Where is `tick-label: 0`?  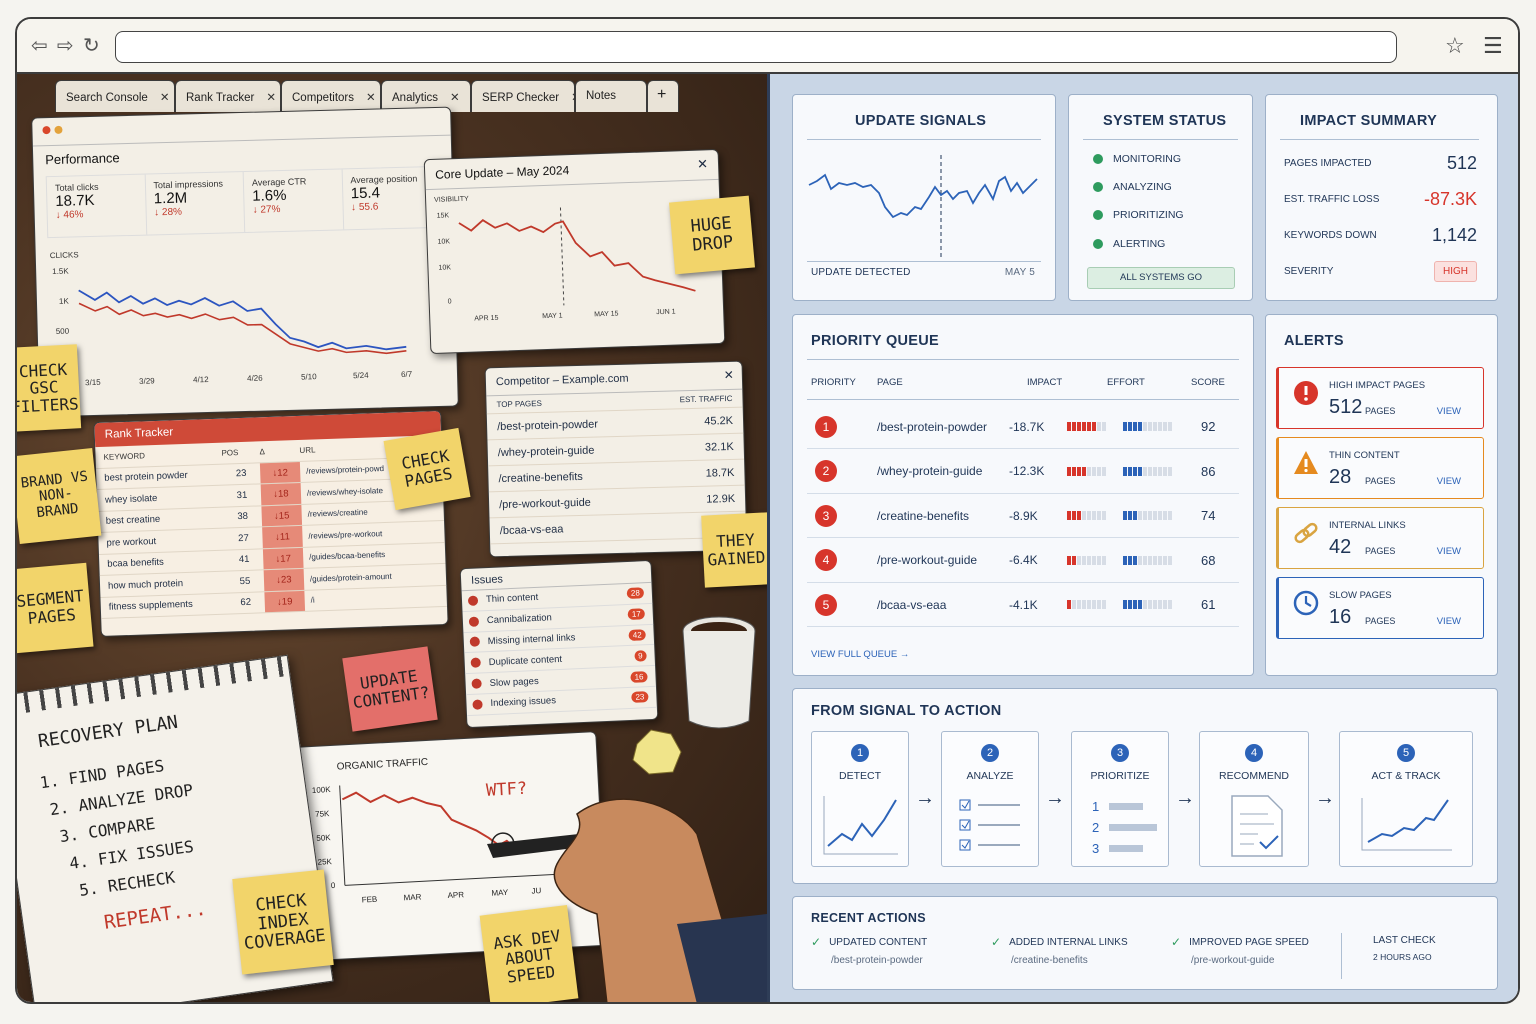 tick-label: 0 is located at coordinates (450, 301).